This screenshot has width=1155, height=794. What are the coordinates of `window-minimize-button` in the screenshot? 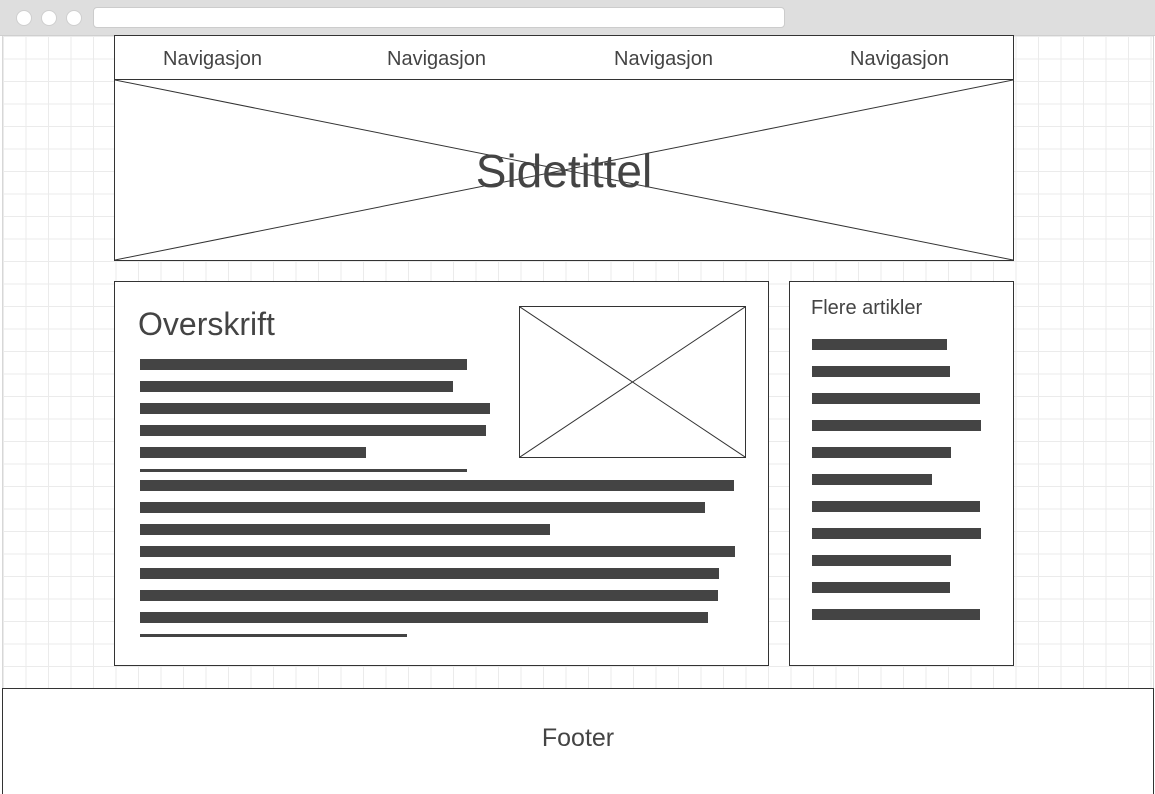 It's located at (49, 18).